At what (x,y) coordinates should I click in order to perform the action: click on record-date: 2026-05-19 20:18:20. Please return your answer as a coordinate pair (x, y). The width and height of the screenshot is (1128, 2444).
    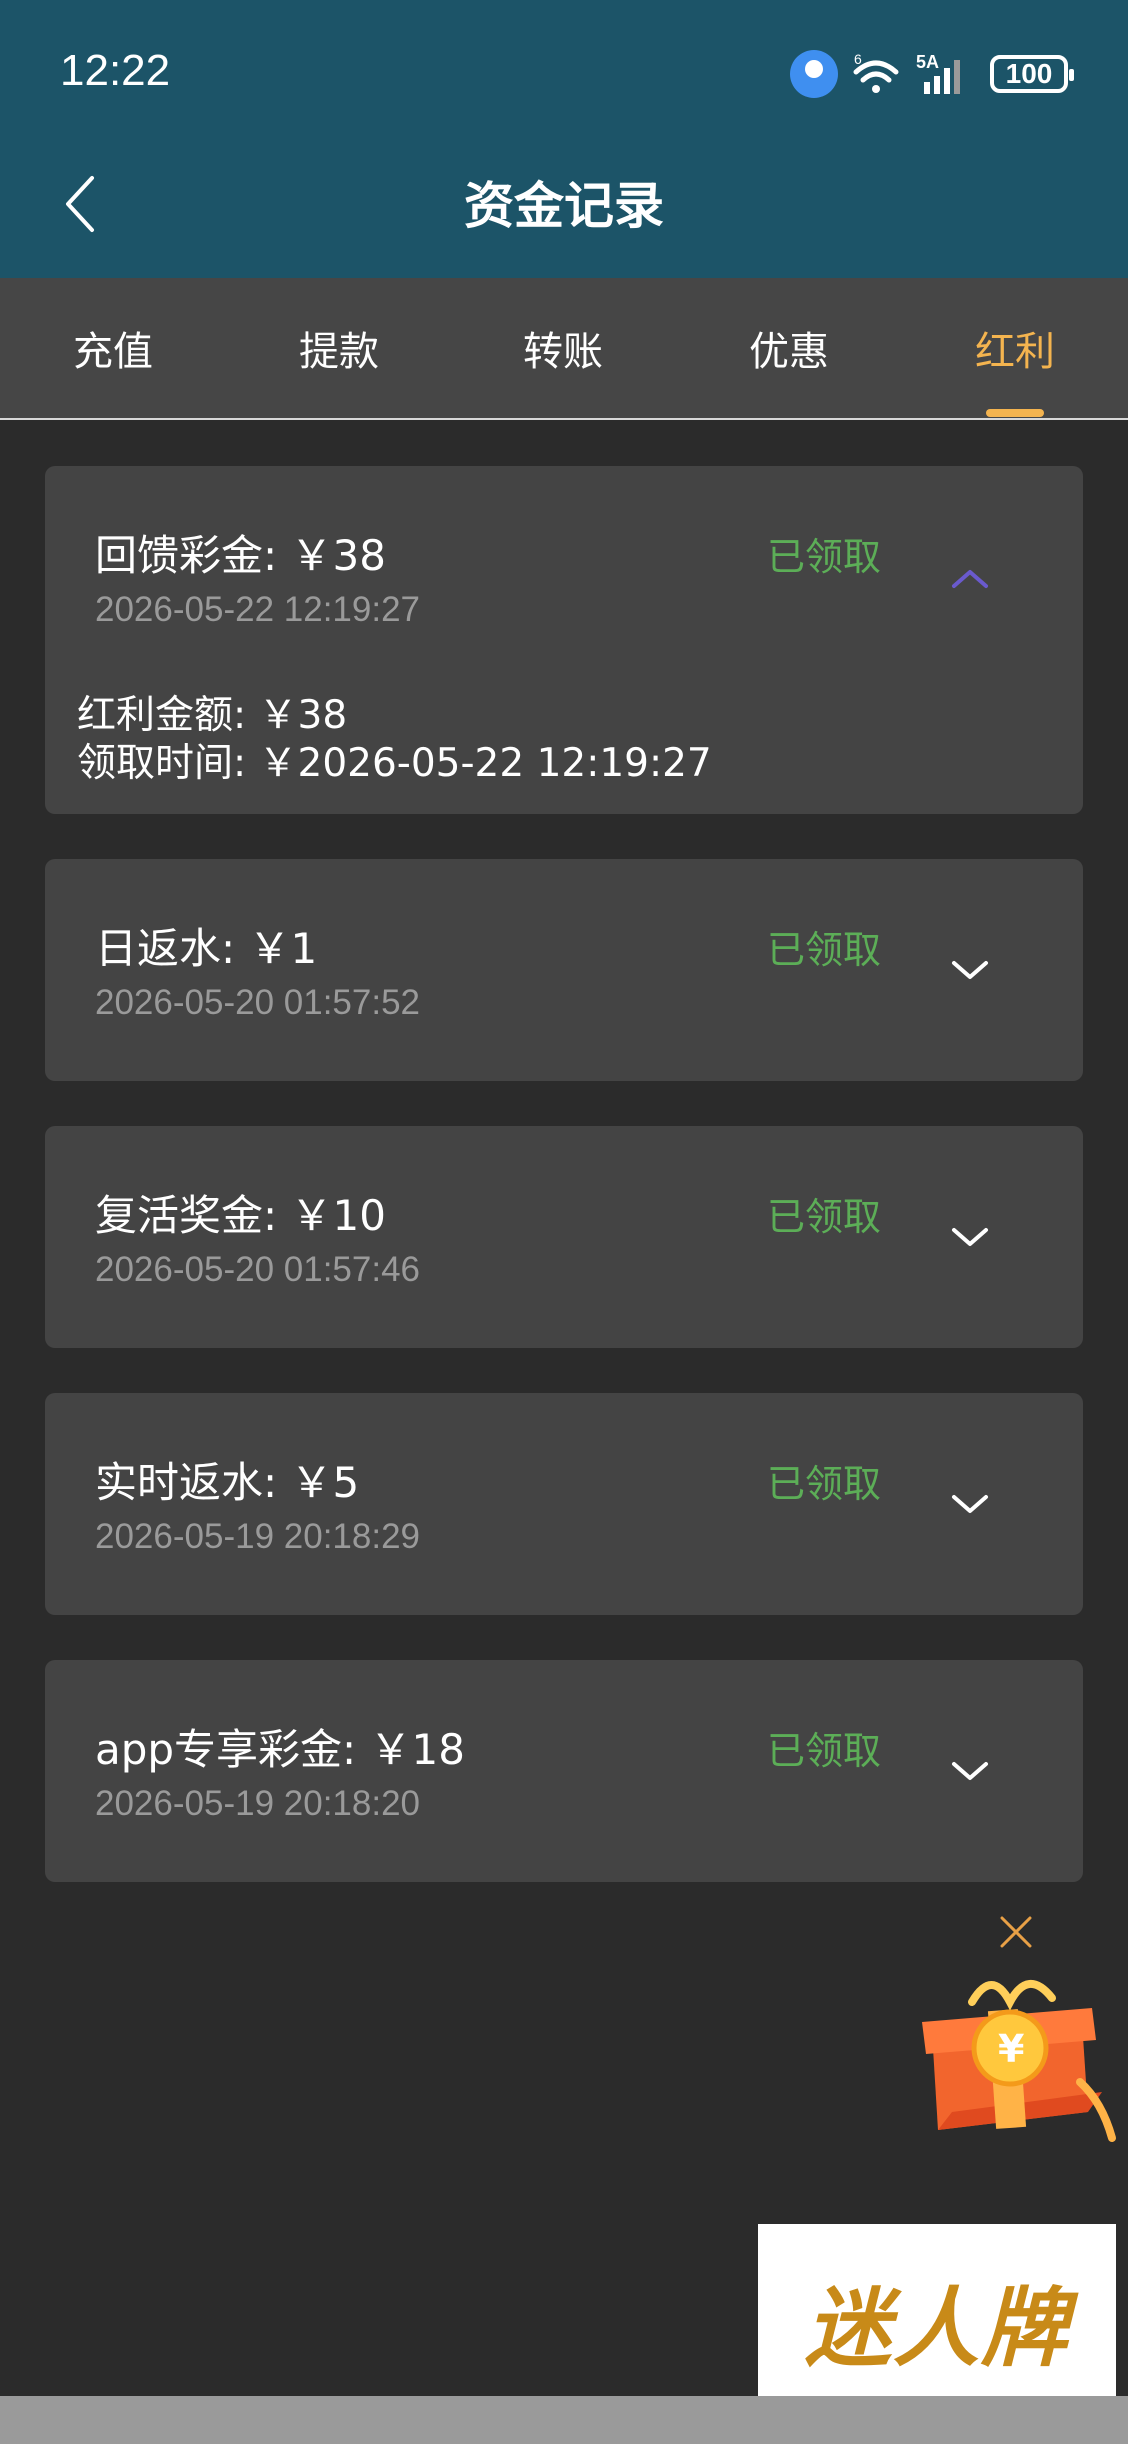
    Looking at the image, I should click on (257, 1803).